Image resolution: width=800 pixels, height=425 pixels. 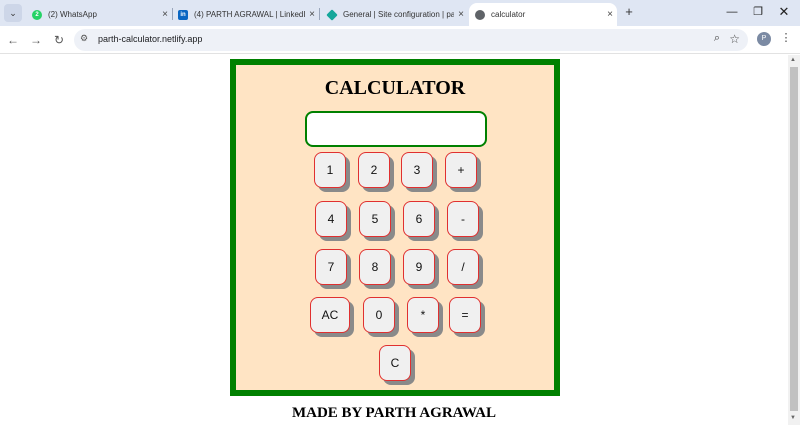 I want to click on calculator-display, so click(x=396, y=129).